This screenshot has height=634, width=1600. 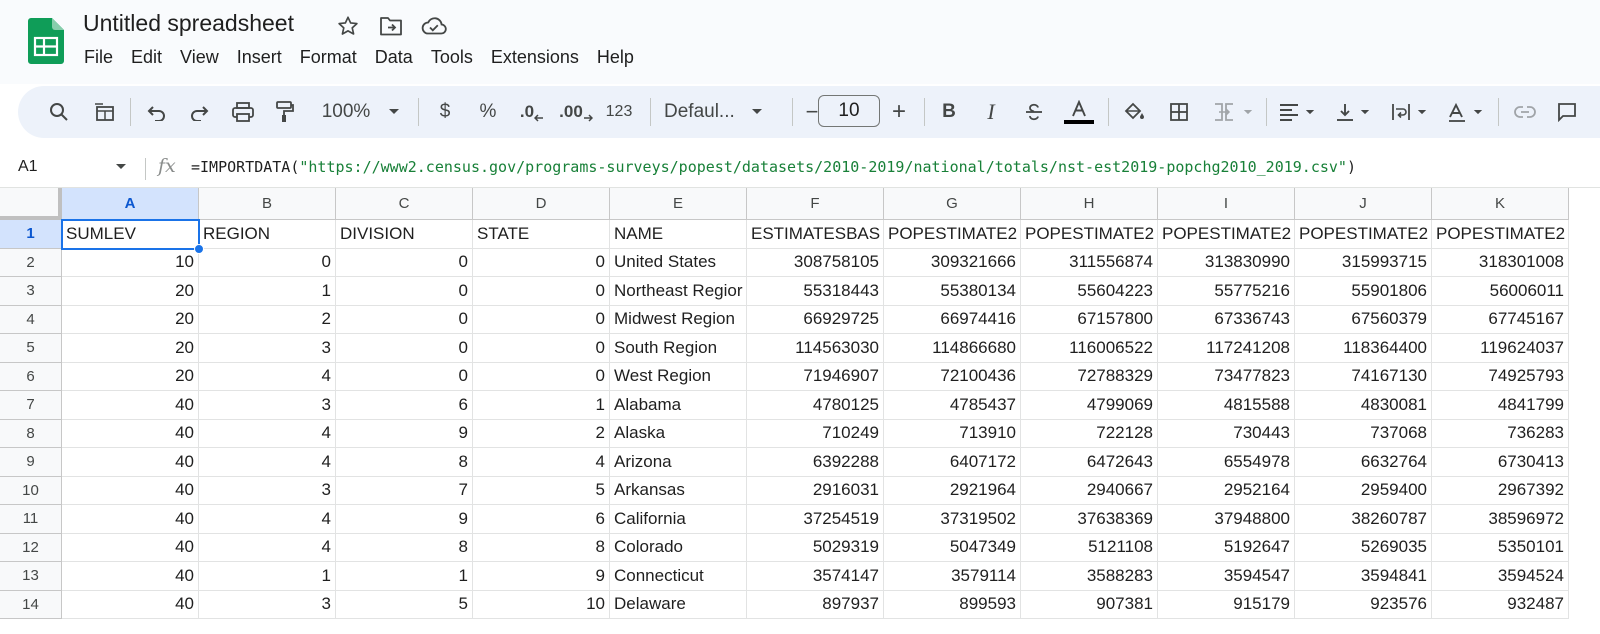 What do you see at coordinates (1226, 262) in the screenshot?
I see `cell-i2: 313830990` at bounding box center [1226, 262].